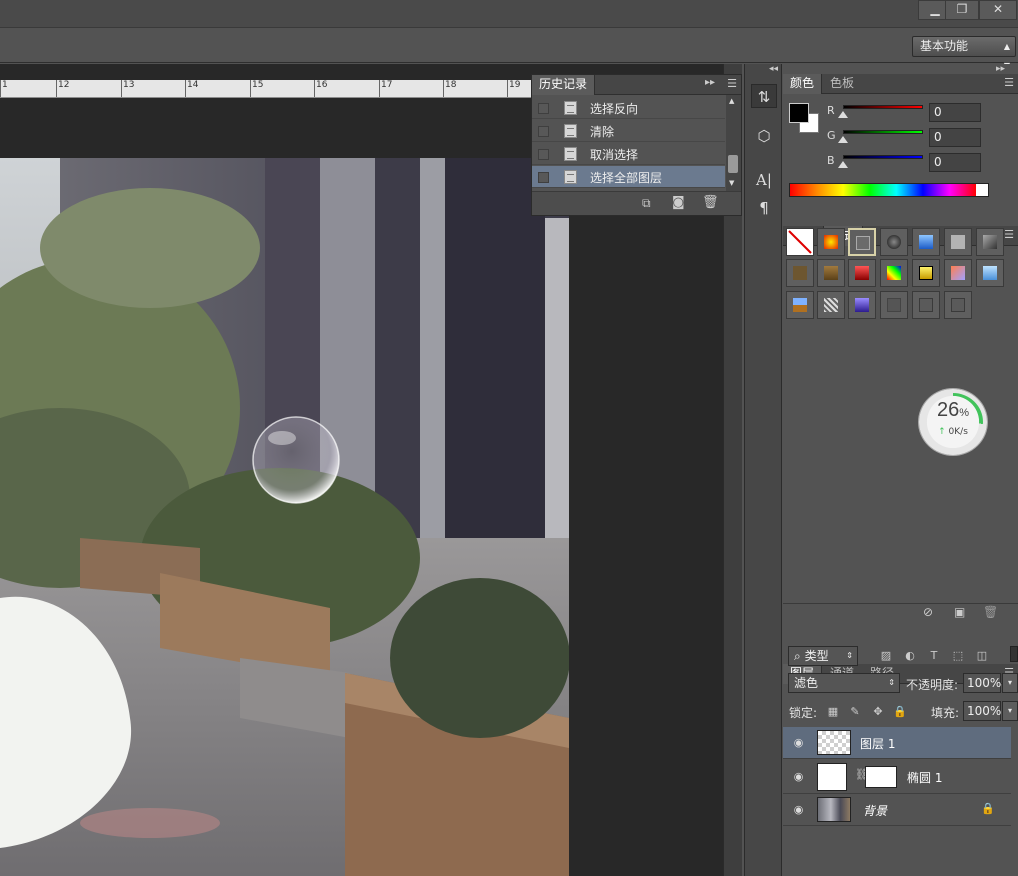 This screenshot has width=1018, height=876. Describe the element at coordinates (1010, 711) in the screenshot. I see `fill-dropdown-icon: ▾` at that location.